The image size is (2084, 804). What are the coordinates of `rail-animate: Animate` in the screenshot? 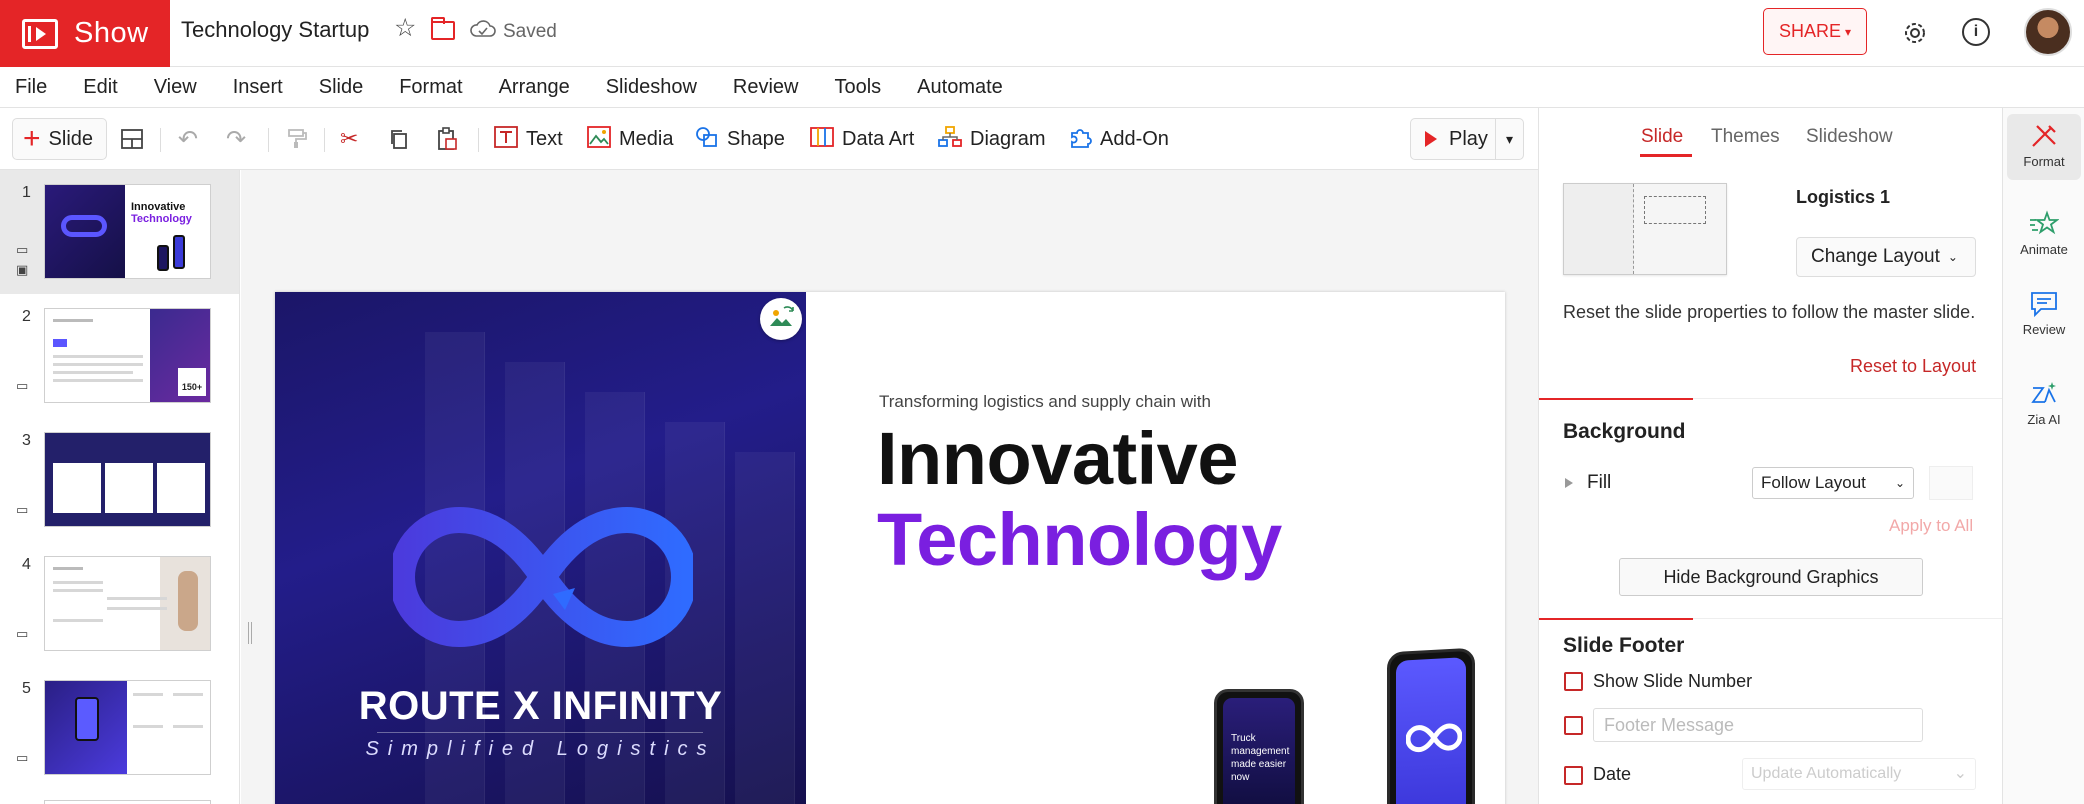 It's located at (2044, 235).